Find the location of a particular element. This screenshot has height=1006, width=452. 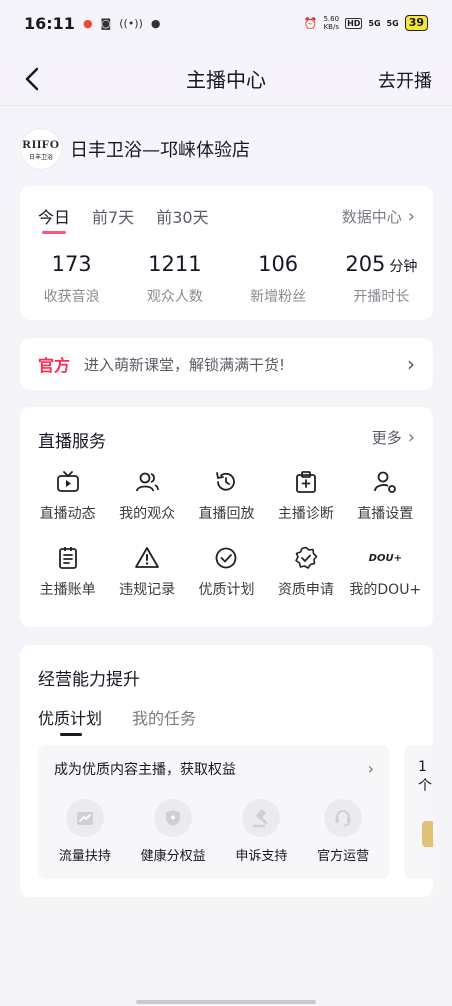

message-icon: ● is located at coordinates (155, 23).